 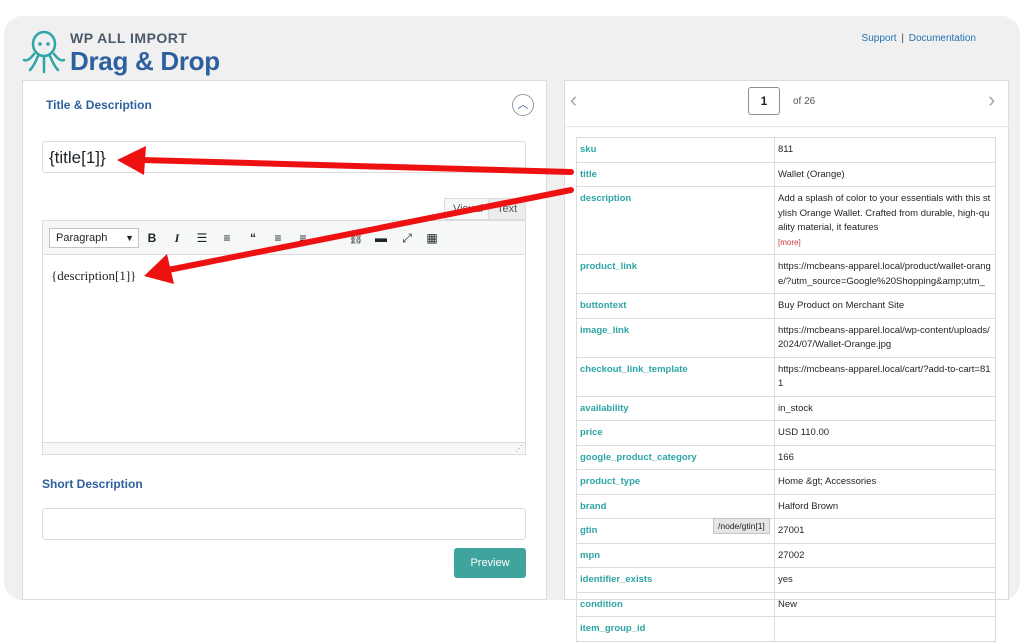 I want to click on table-row: item_group_id, so click(x=786, y=629).